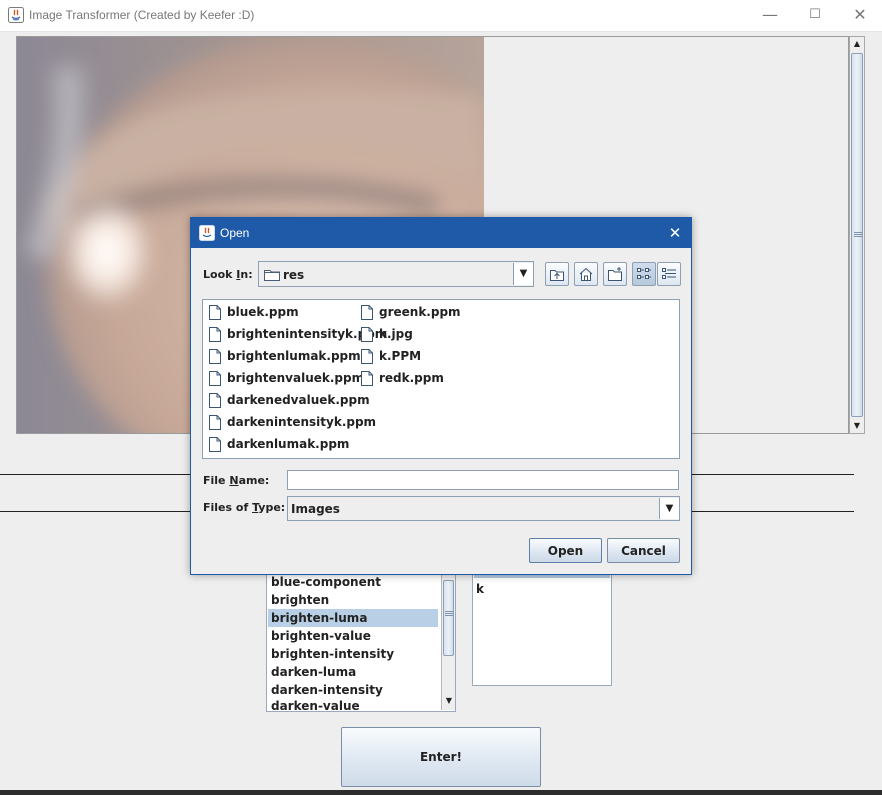 The width and height of the screenshot is (882, 795). Describe the element at coordinates (396, 274) in the screenshot. I see `look-in-dropdown: res ▼` at that location.